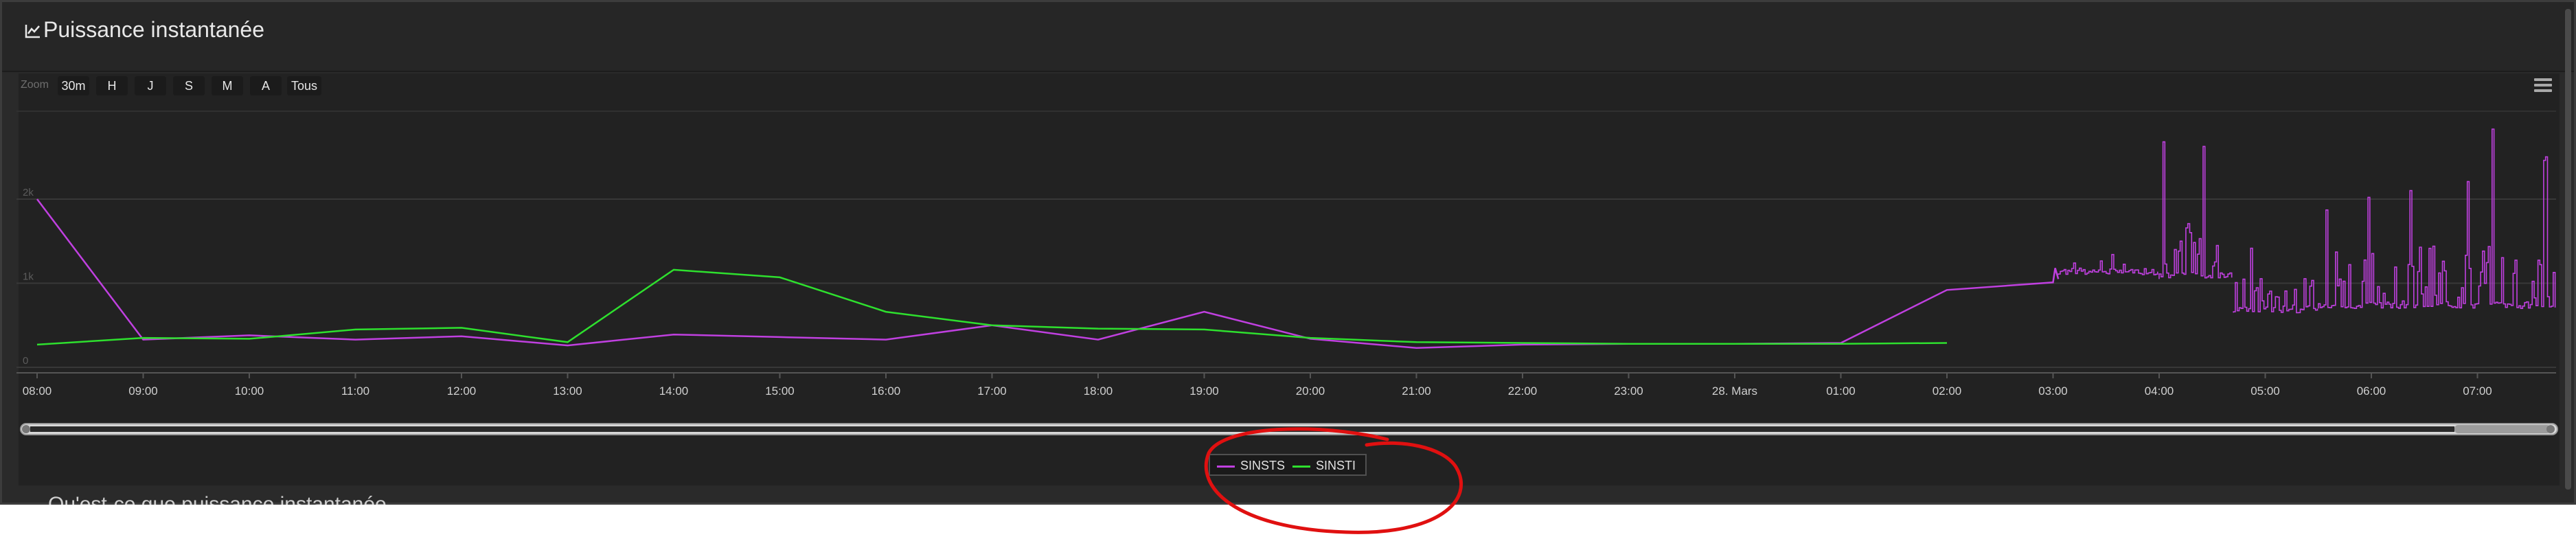 This screenshot has height=539, width=2576. I want to click on navigator-scrollbar, so click(1289, 429).